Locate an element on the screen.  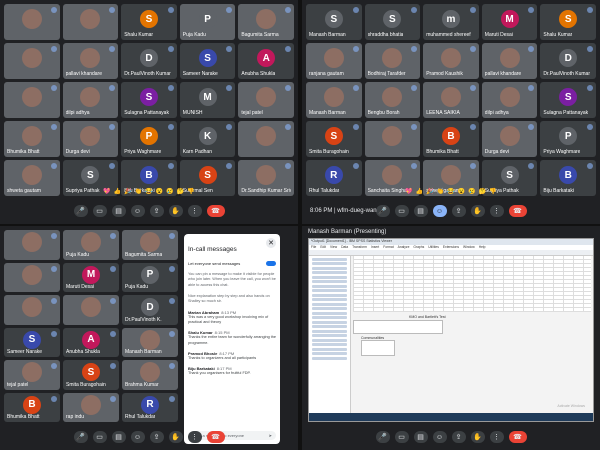
spss-menu-item: Extensions is located at coordinates (451, 247).